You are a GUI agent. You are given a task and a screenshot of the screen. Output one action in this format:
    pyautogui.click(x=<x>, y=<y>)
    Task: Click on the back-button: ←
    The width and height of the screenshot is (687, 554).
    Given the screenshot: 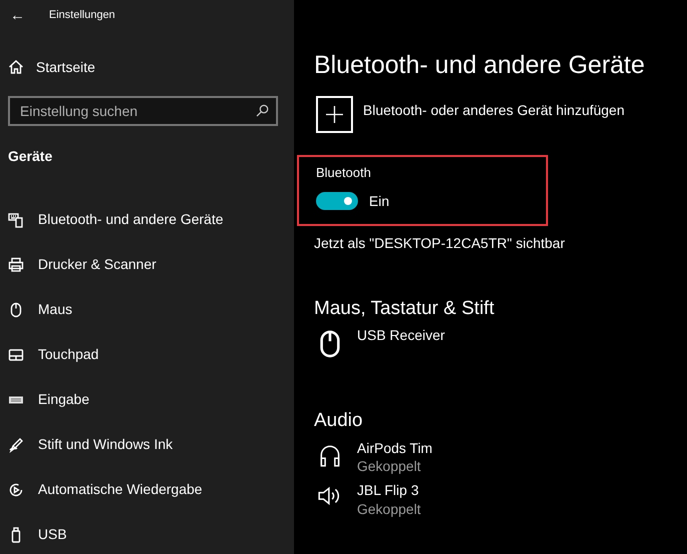 What is the action you would take?
    pyautogui.click(x=17, y=15)
    